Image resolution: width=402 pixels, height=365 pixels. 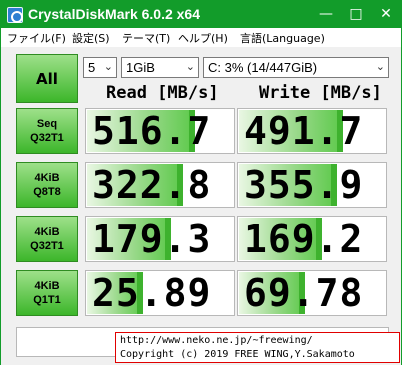 What do you see at coordinates (47, 78) in the screenshot?
I see `run-all-button: All` at bounding box center [47, 78].